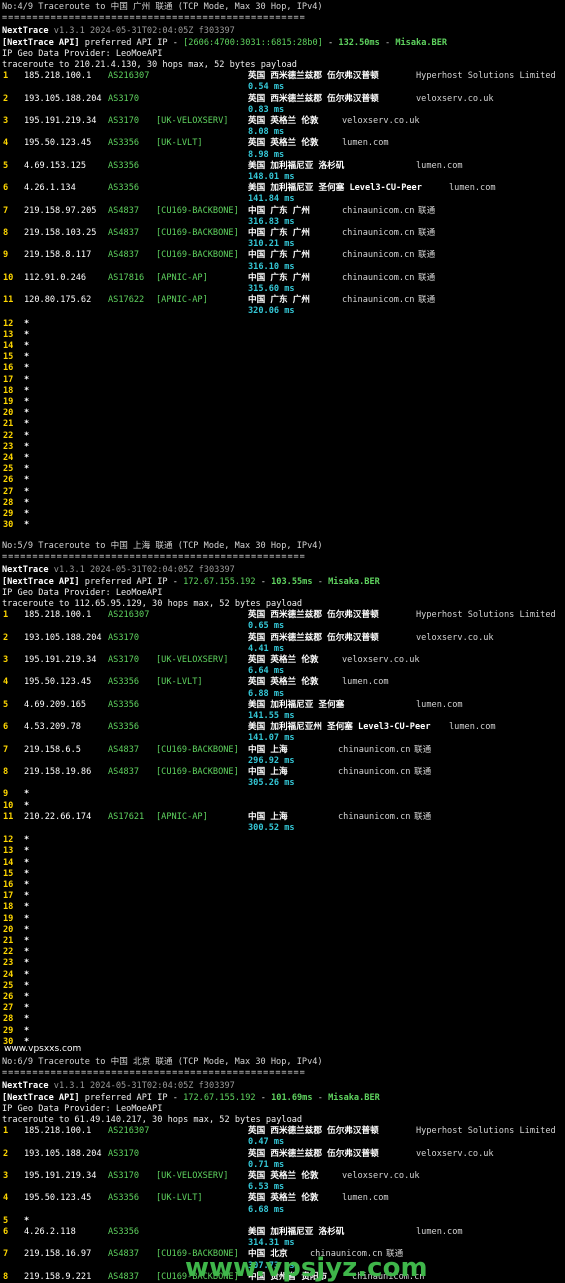  What do you see at coordinates (266, 626) in the screenshot?
I see `hop-rtt: 0.65 ms` at bounding box center [266, 626].